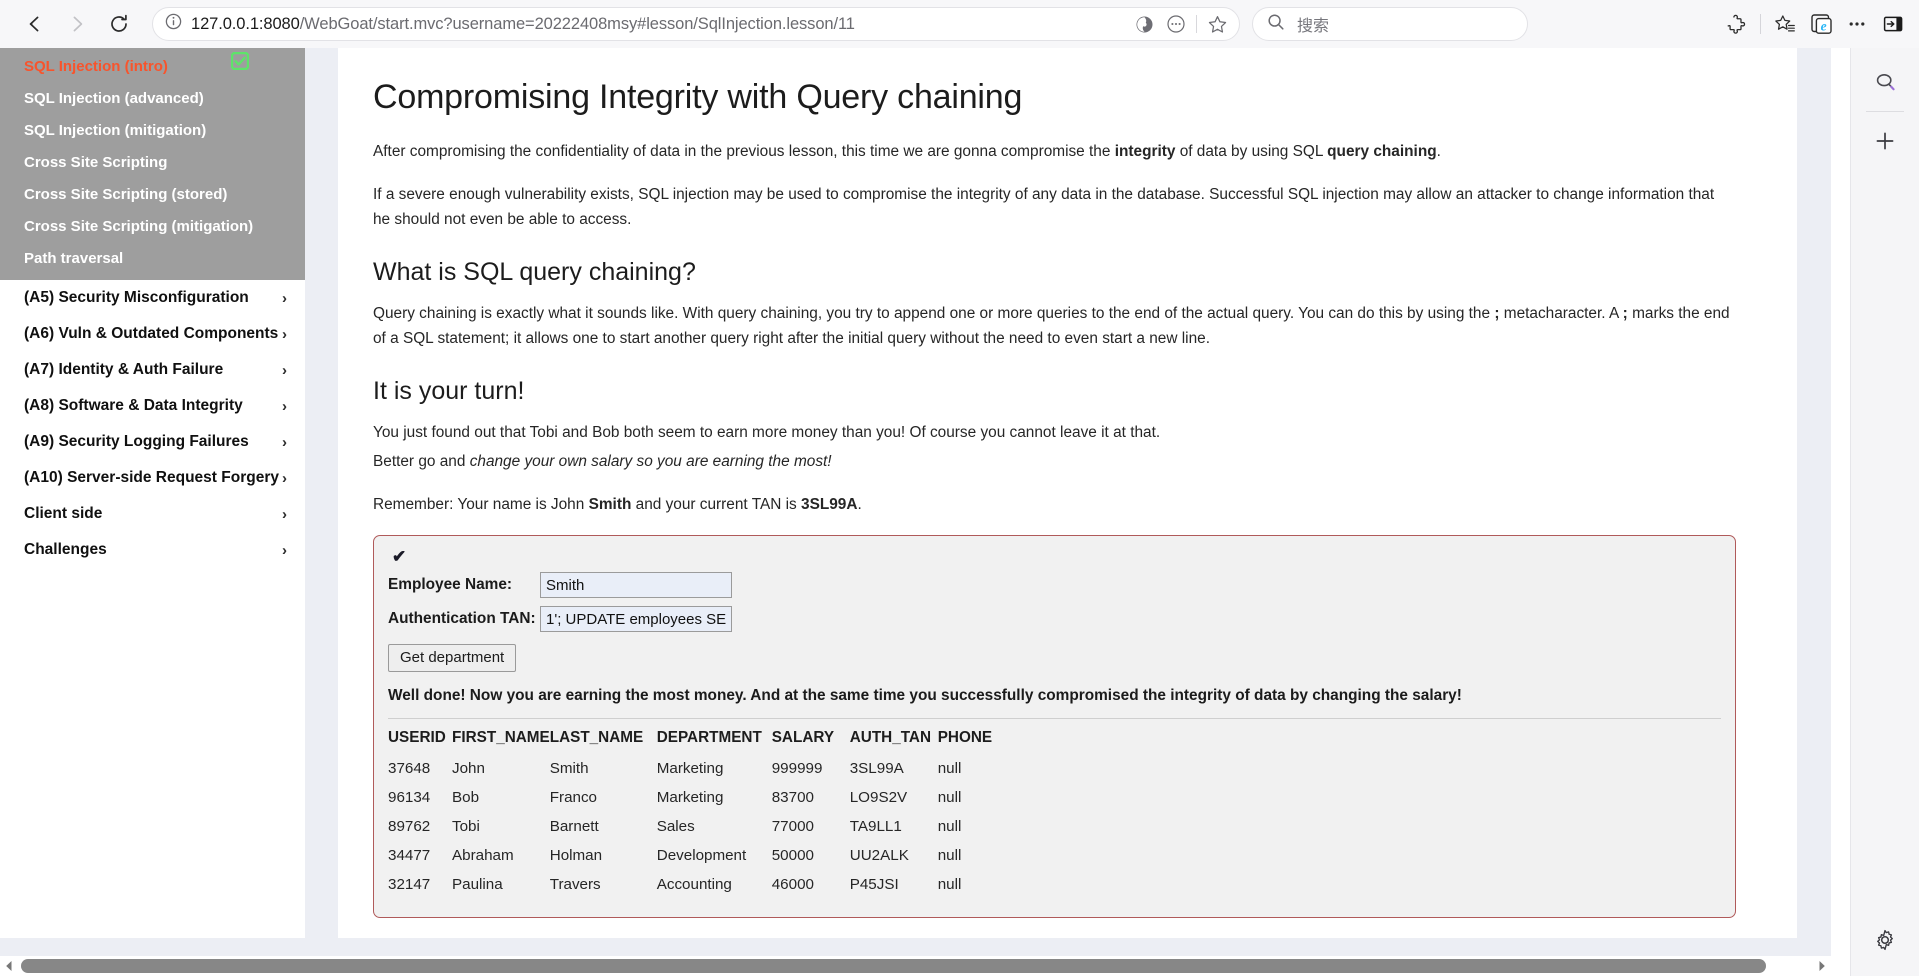 The width and height of the screenshot is (1919, 976). What do you see at coordinates (1276, 24) in the screenshot?
I see `search-icon` at bounding box center [1276, 24].